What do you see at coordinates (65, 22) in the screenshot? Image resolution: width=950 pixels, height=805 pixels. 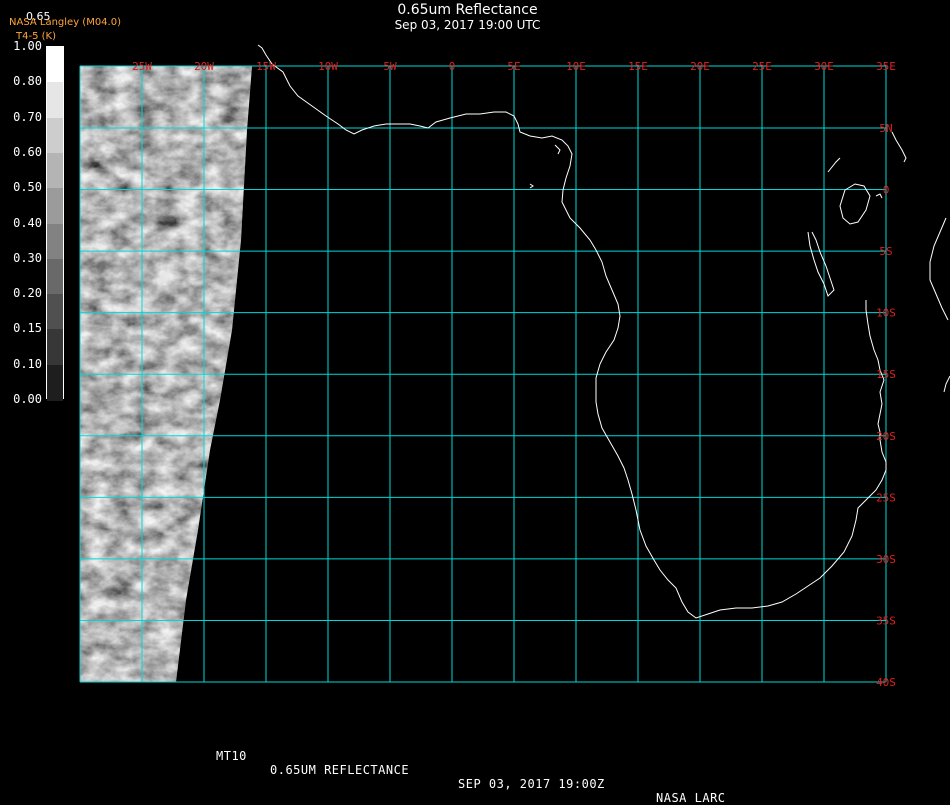 I see `credit-source: NASA Langley (M04.0)` at bounding box center [65, 22].